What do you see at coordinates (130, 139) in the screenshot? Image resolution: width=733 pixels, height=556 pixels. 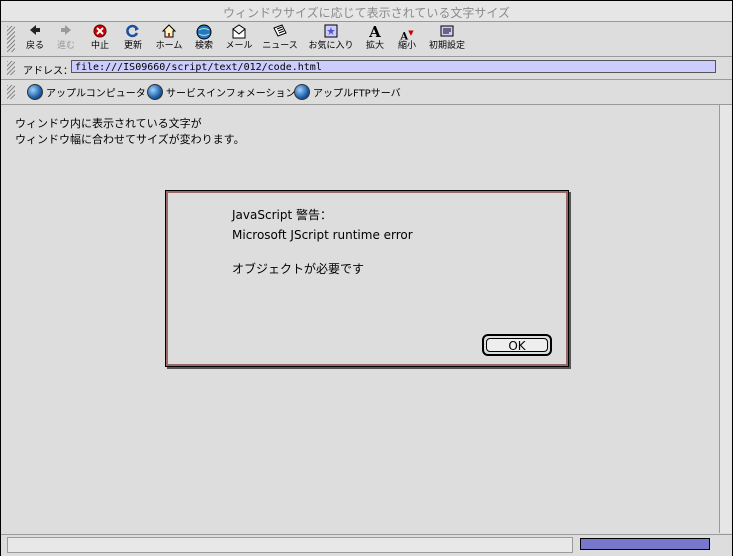 I see `content-line-2: ウィンドウ幅に合わせてサイズが変わります。` at bounding box center [130, 139].